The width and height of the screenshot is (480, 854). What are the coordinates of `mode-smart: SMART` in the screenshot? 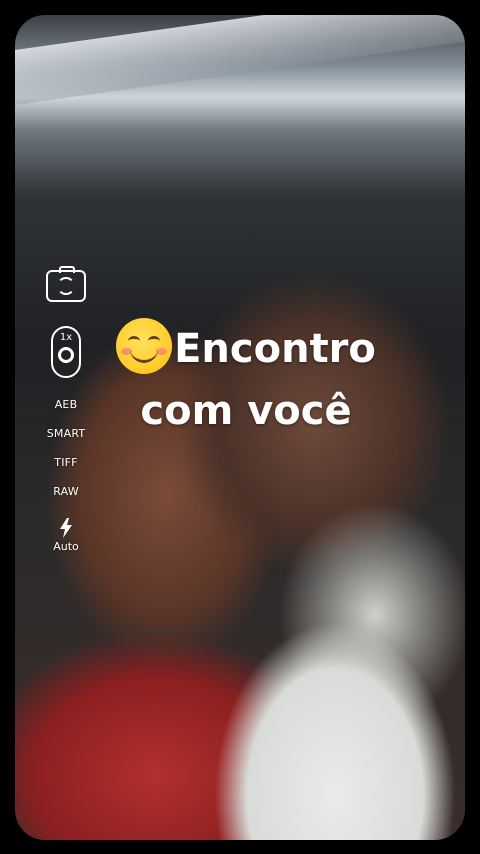 It's located at (66, 433).